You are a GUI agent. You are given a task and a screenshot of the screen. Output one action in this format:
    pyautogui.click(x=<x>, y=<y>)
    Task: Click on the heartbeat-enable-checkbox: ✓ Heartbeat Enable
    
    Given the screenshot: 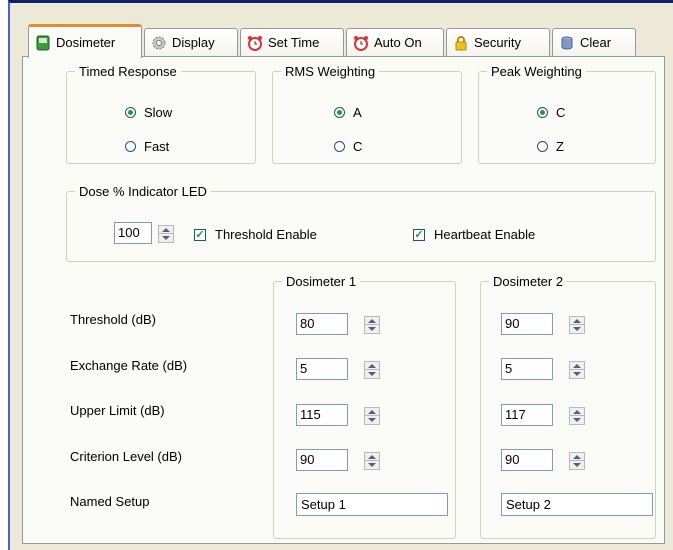 What is the action you would take?
    pyautogui.click(x=474, y=234)
    